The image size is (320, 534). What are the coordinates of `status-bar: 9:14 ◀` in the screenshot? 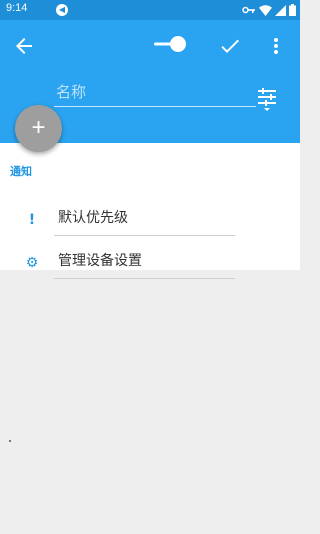 It's located at (150, 10).